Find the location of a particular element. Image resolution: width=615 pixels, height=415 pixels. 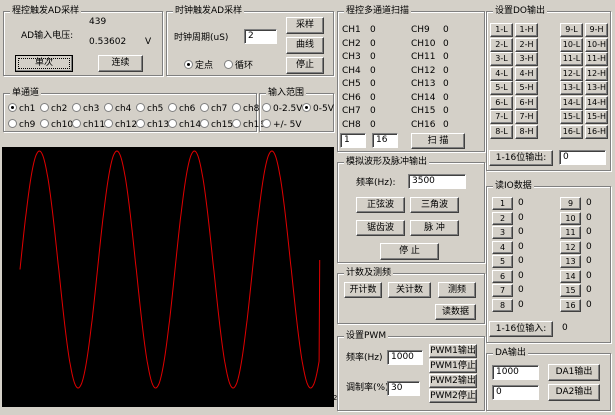

input-16bit-button: 1-16位输入: is located at coordinates (521, 329).